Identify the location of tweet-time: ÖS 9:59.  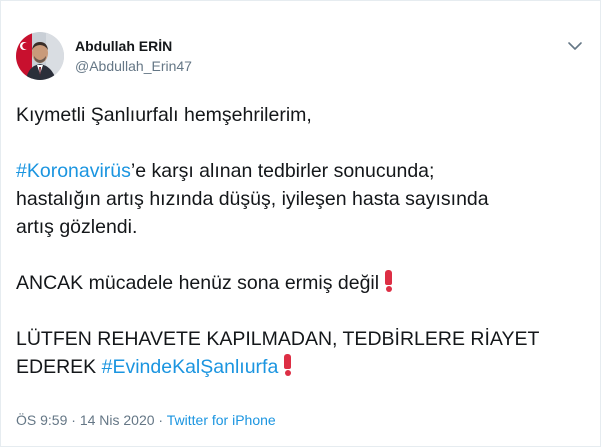
(41, 420).